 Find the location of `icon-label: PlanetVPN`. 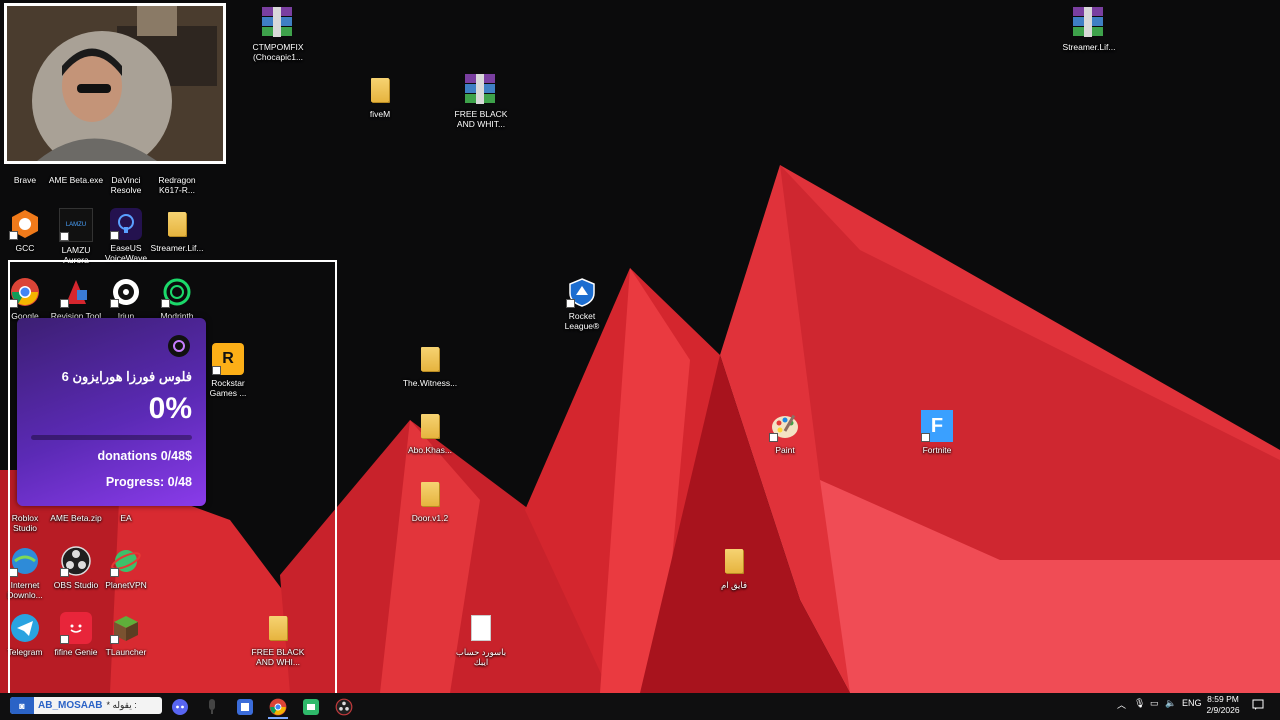

icon-label: PlanetVPN is located at coordinates (126, 585).